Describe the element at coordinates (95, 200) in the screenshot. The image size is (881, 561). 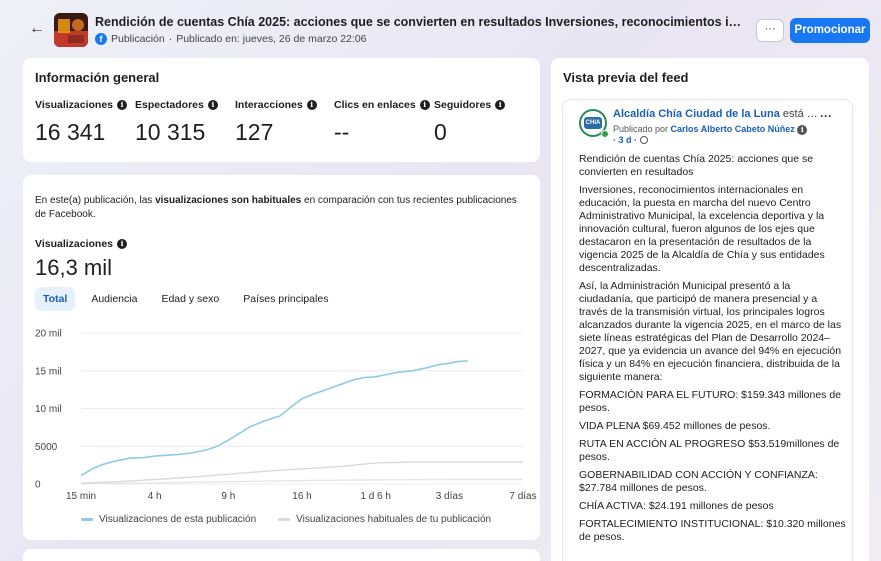
I see `comparison-prefix: En este(a) publicación, las` at that location.